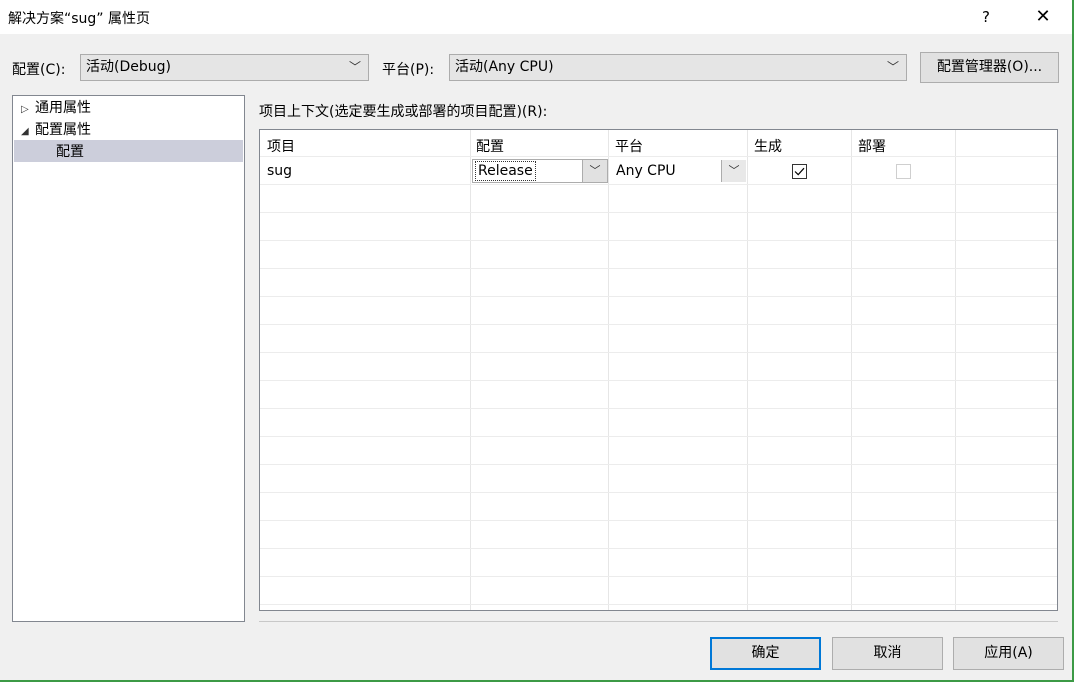  I want to click on ok-button: 确定, so click(765, 653).